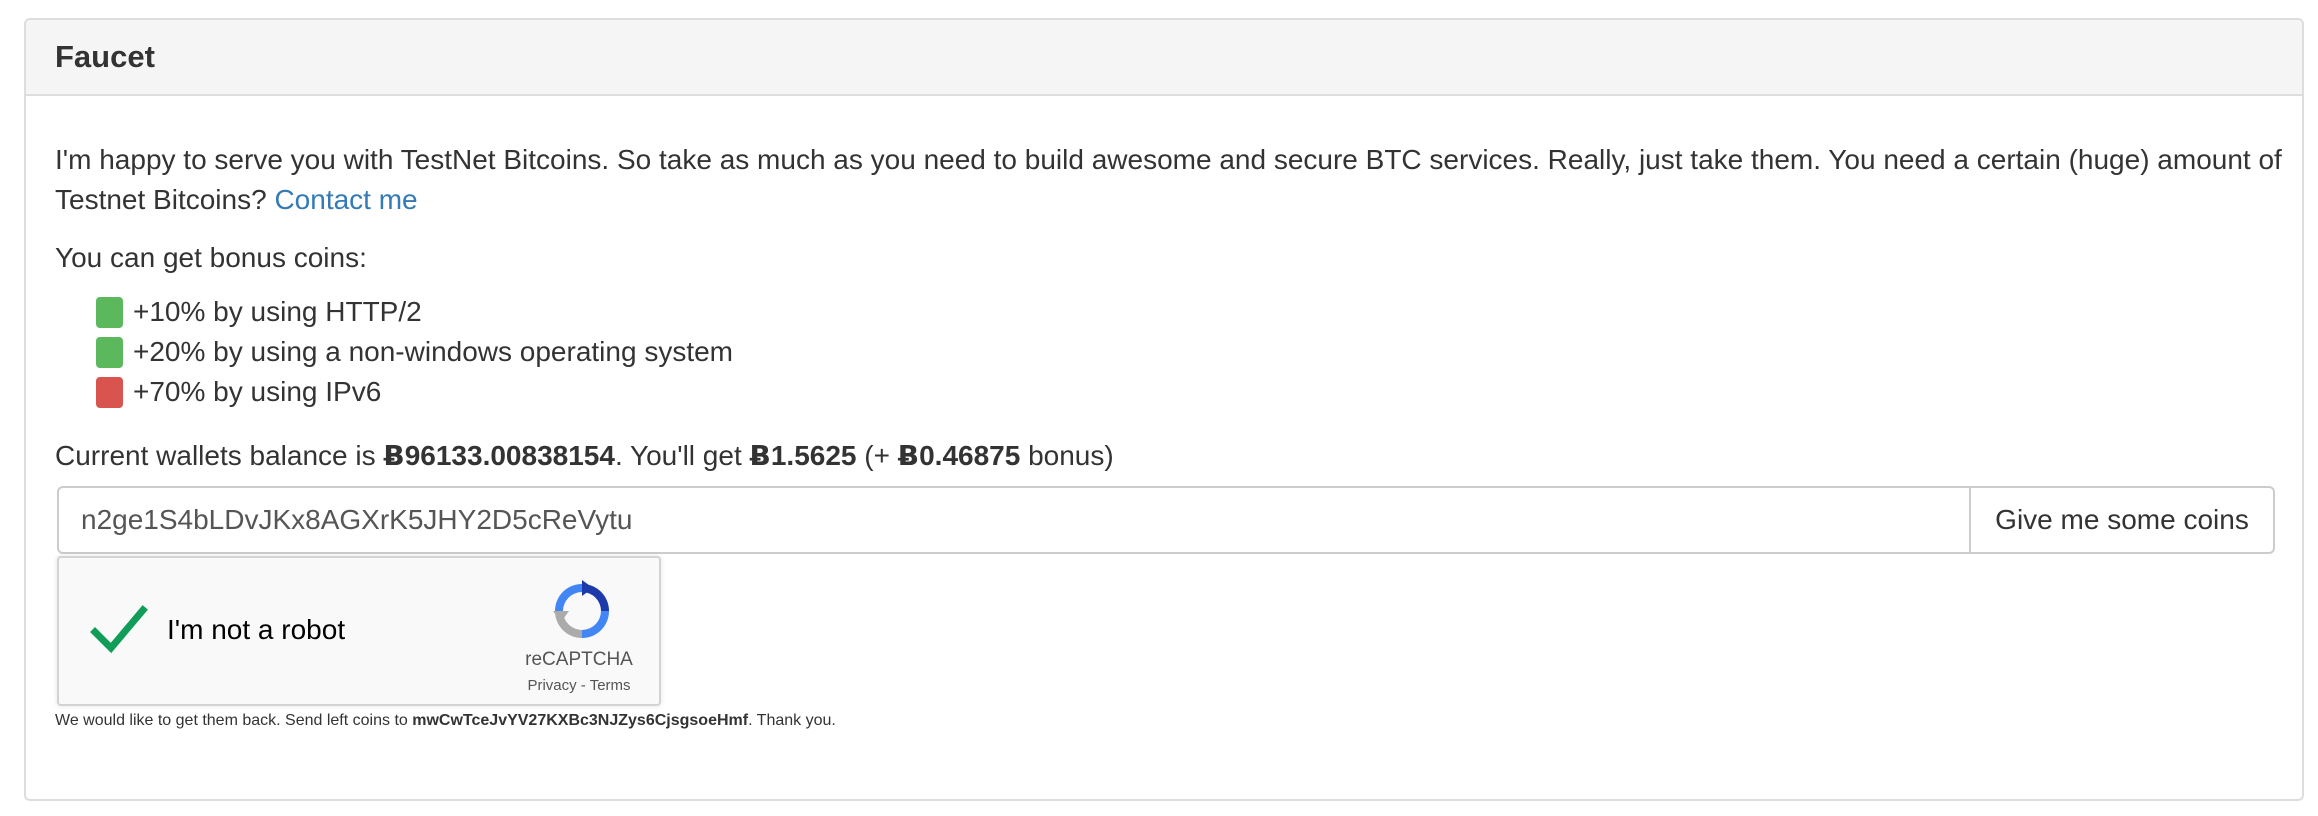 The height and width of the screenshot is (816, 2318). What do you see at coordinates (581, 609) in the screenshot?
I see `recaptcha-logo-icon` at bounding box center [581, 609].